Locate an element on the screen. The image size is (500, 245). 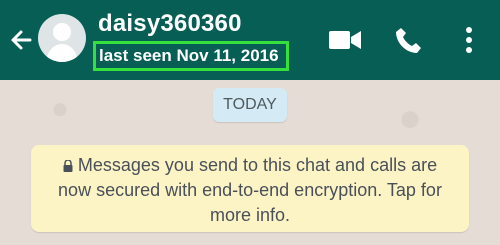
avatar is located at coordinates (62, 38).